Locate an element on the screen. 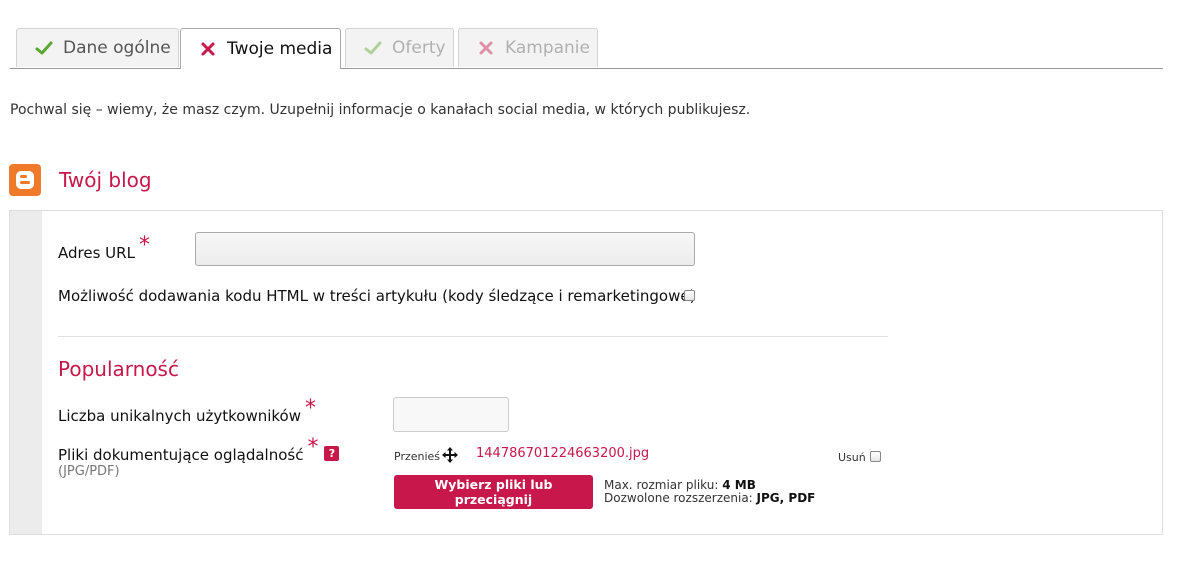 This screenshot has height=574, width=1190. max-size-value: 4 MB is located at coordinates (739, 485).